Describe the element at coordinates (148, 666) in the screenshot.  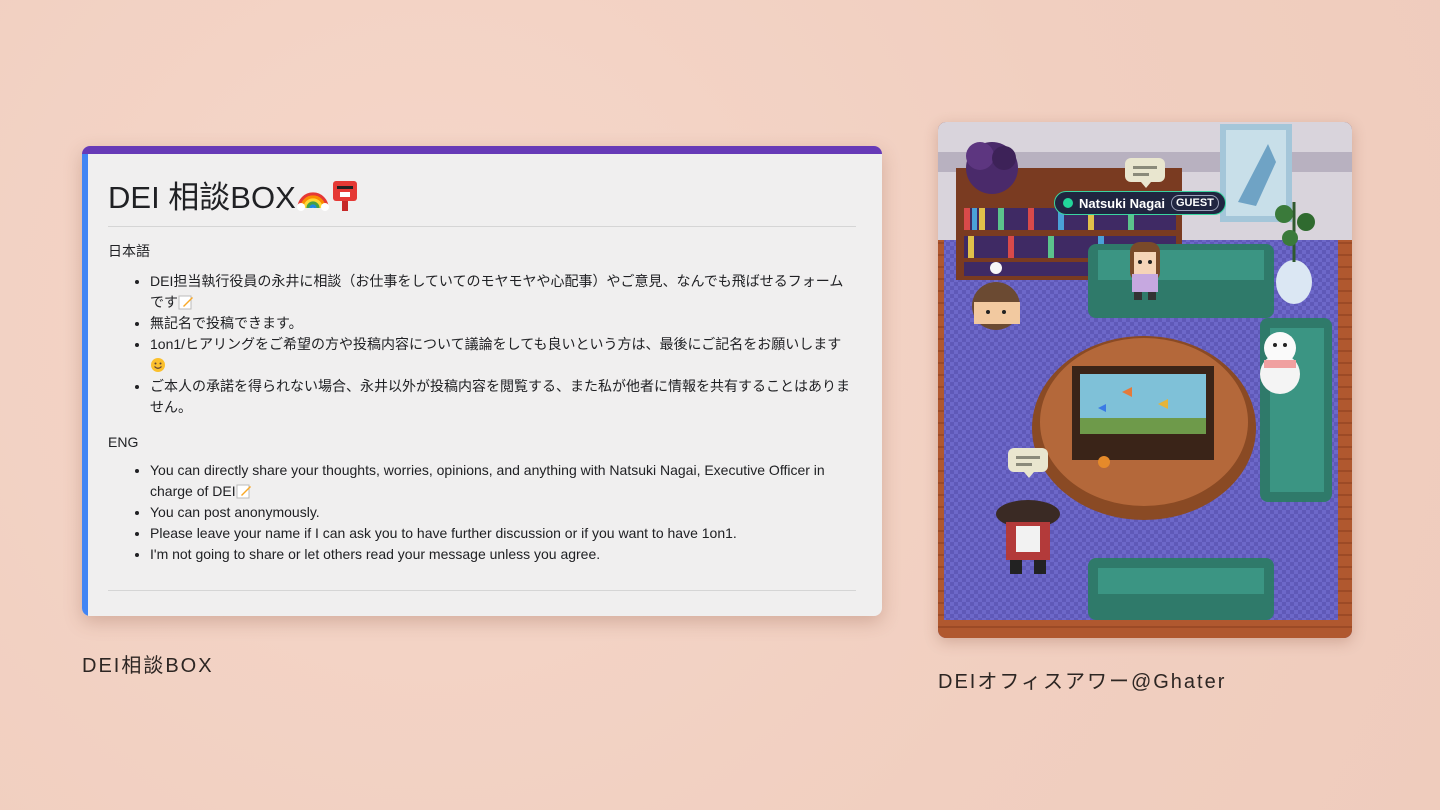
I see `caption-form: DEI相談BOX` at that location.